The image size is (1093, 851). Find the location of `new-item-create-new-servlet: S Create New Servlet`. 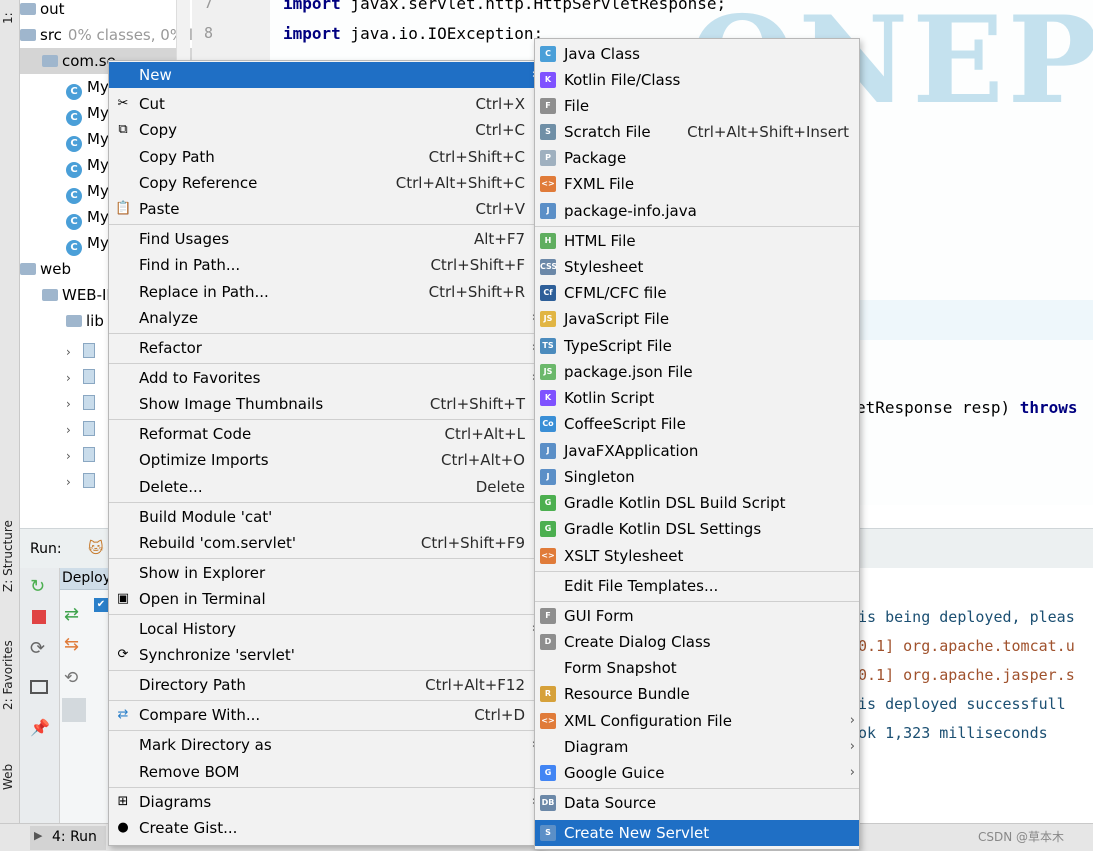

new-item-create-new-servlet: S Create New Servlet is located at coordinates (697, 833).